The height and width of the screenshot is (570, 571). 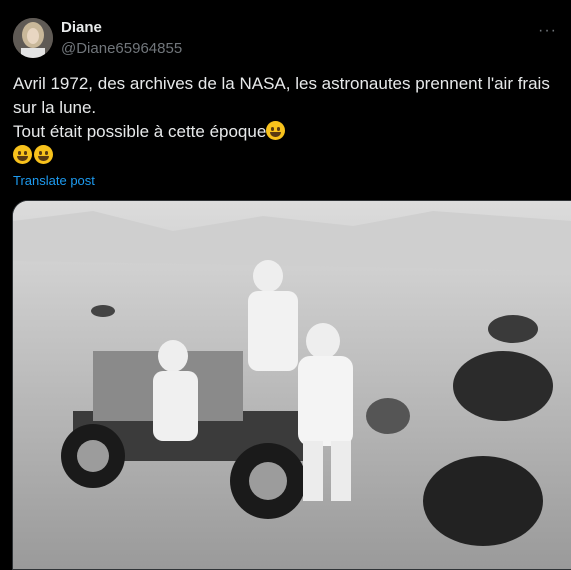 What do you see at coordinates (55, 107) in the screenshot?
I see `post-text-line: sur la lune.` at bounding box center [55, 107].